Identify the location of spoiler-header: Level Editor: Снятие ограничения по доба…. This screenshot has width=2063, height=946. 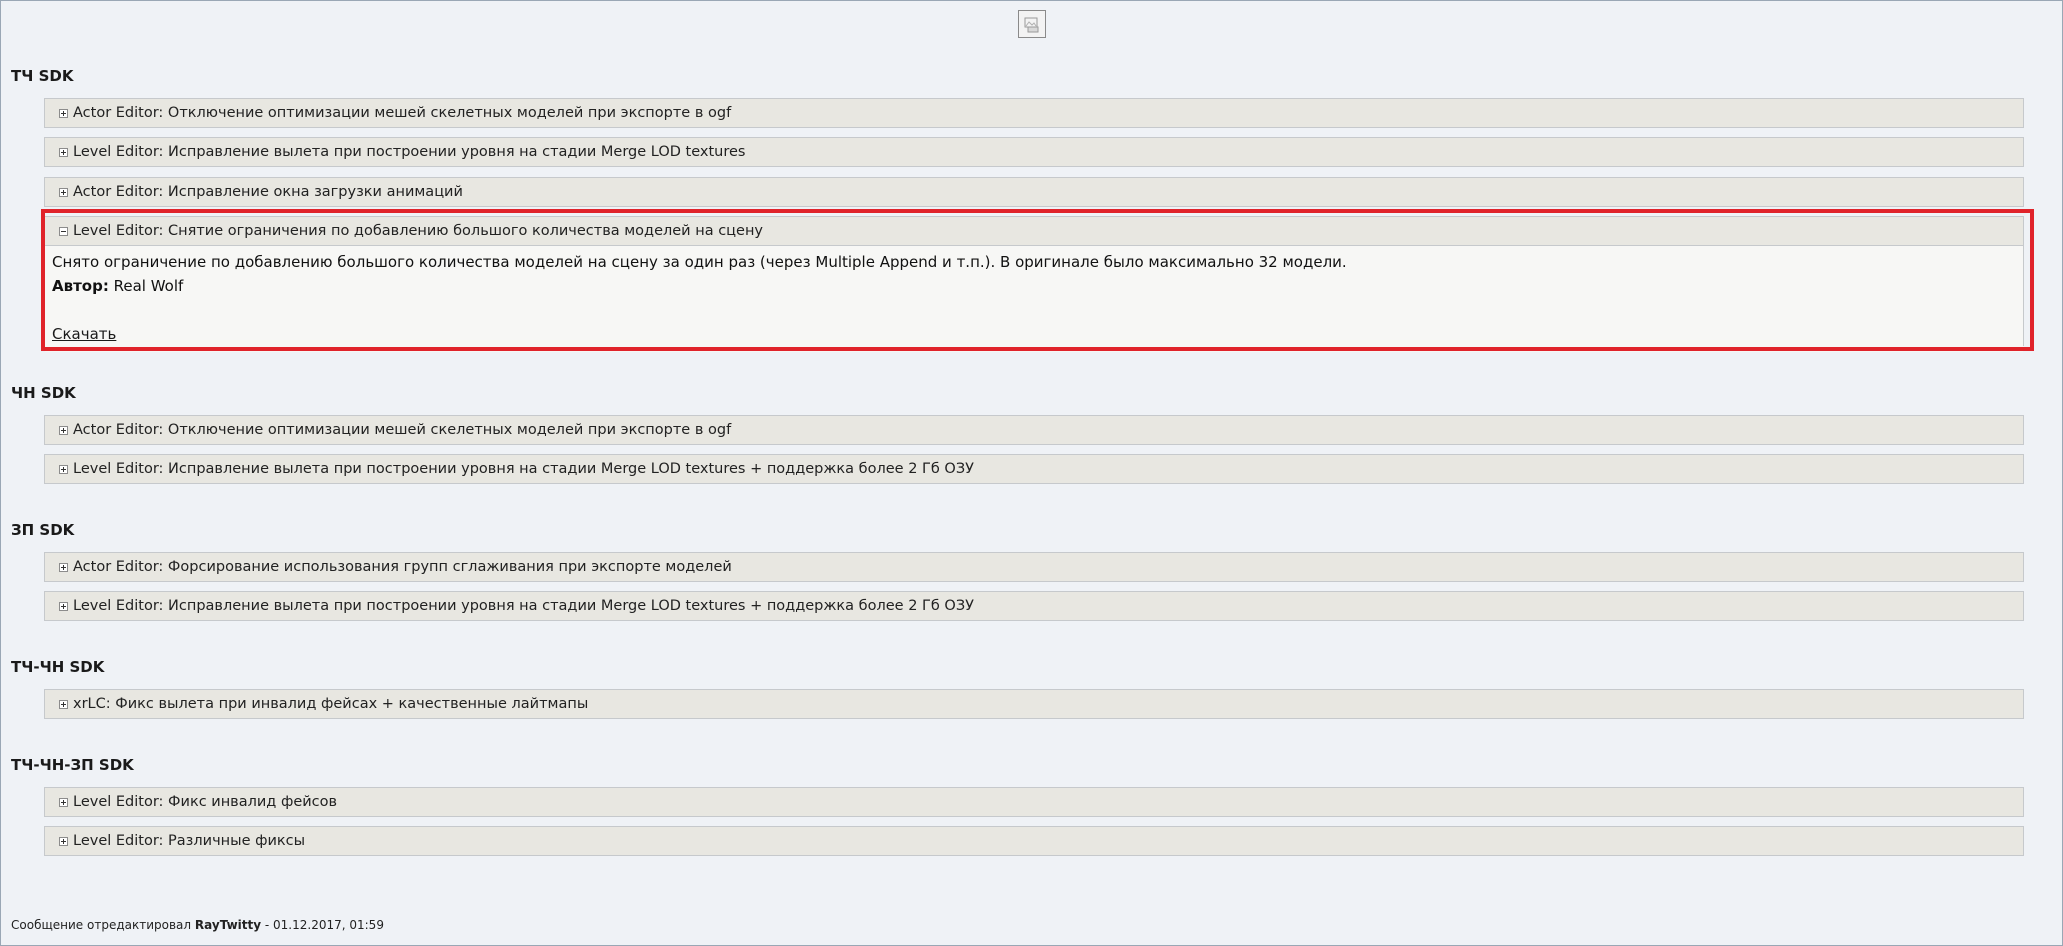
(1034, 231).